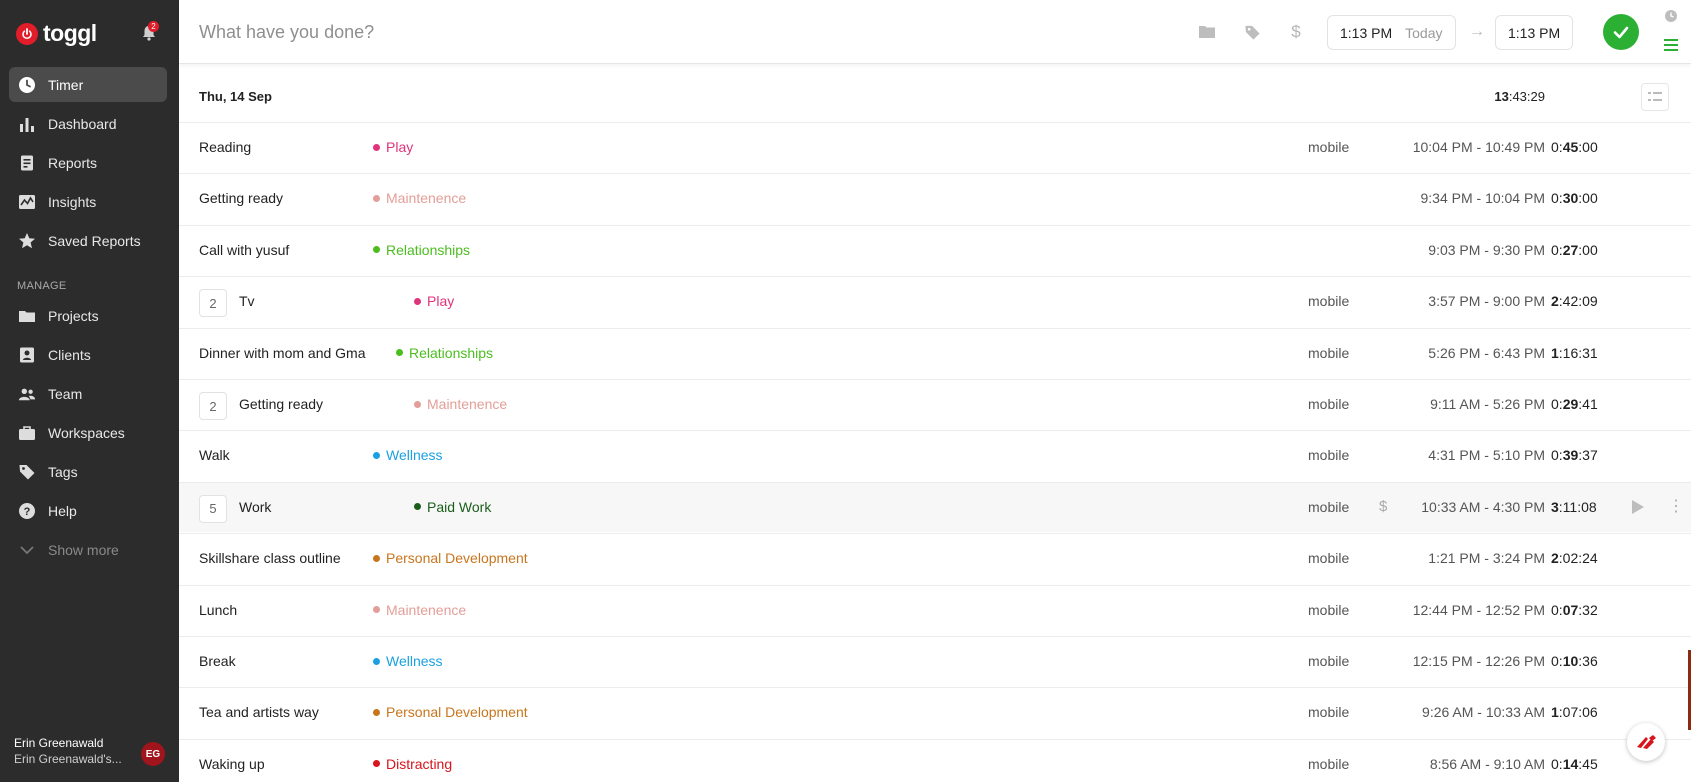 The image size is (1691, 782). Describe the element at coordinates (1442, 198) in the screenshot. I see `entry-time-range: 9:34 PM - 10:04 PM` at that location.